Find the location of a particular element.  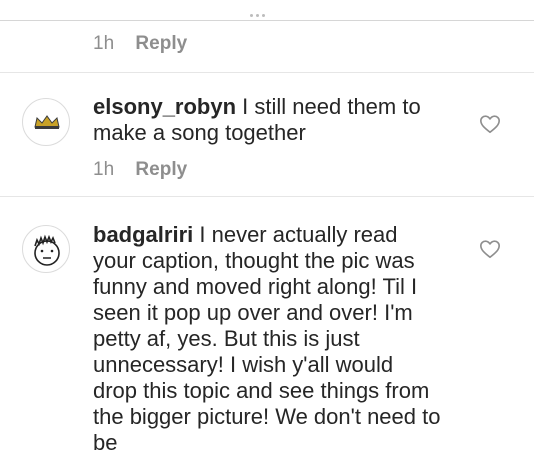

previous-comment-remnant is located at coordinates (267, 10).